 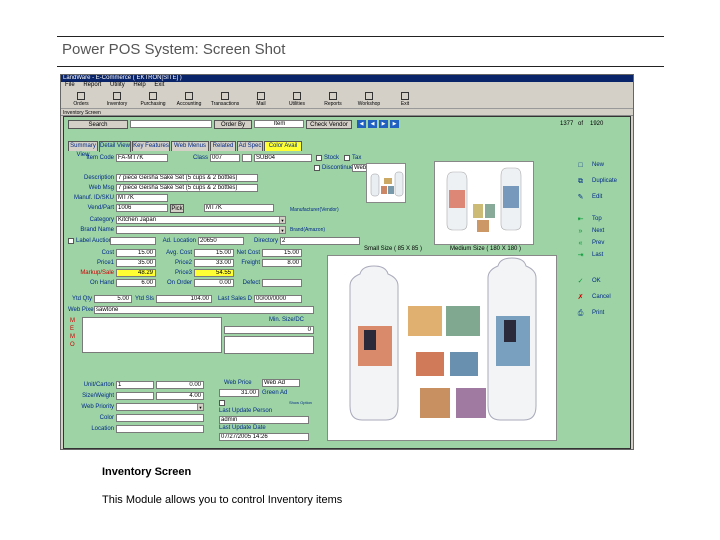 What do you see at coordinates (214, 283) in the screenshot?
I see `on-order-input: 0.00` at bounding box center [214, 283].